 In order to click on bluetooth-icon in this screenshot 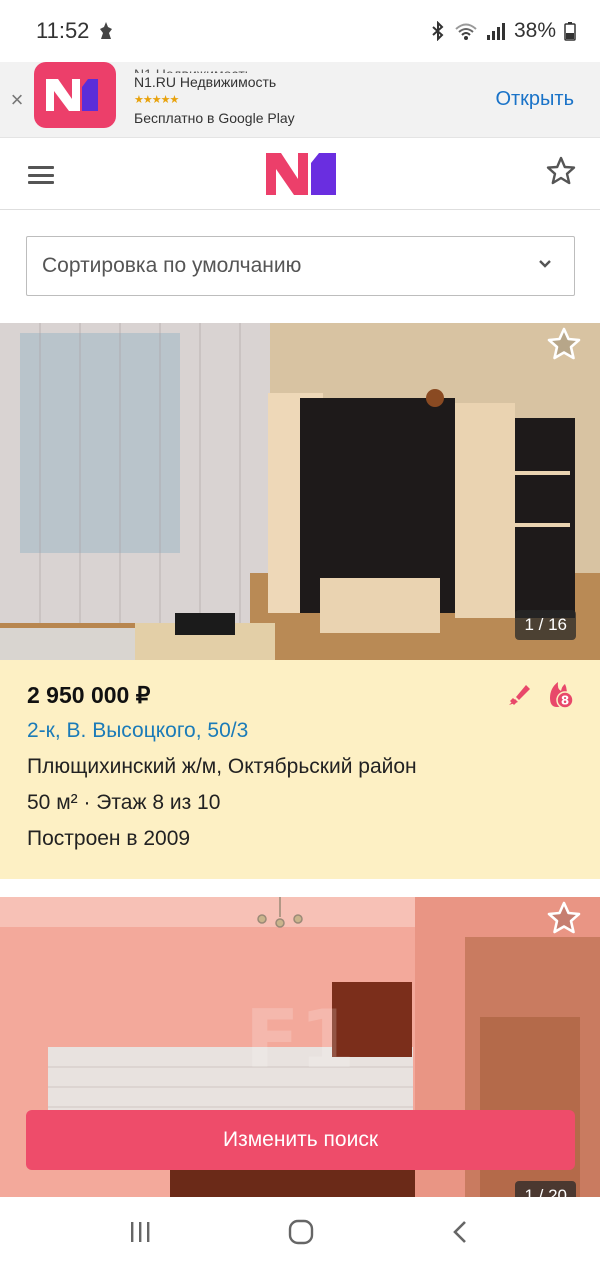, I will do `click(438, 31)`.